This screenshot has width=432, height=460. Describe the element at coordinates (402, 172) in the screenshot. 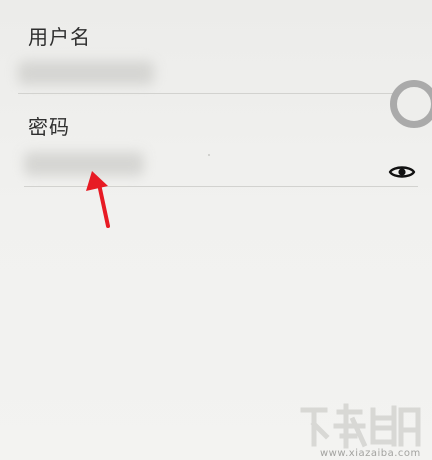

I see `eye-icon` at that location.